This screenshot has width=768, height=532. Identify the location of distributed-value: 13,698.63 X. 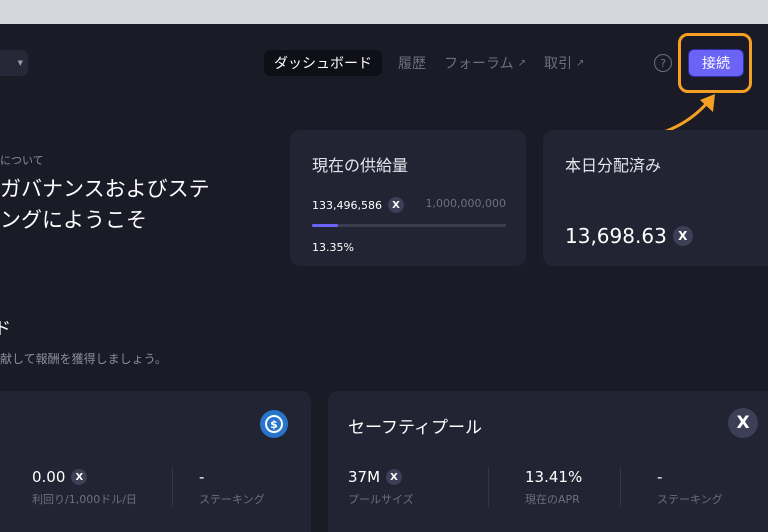
(629, 236).